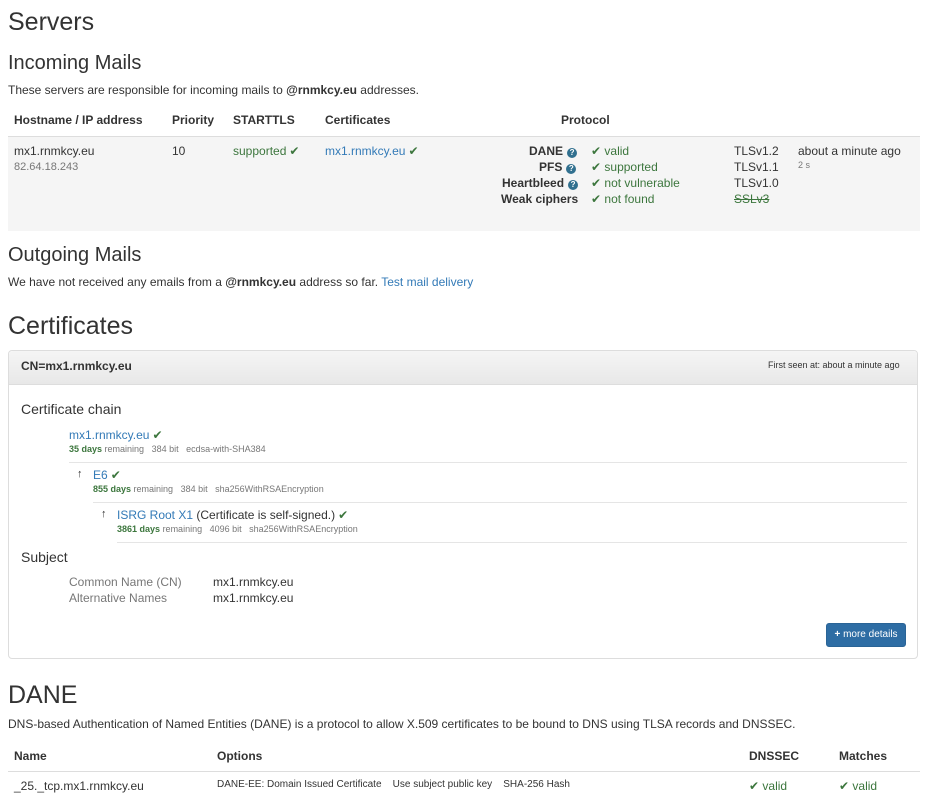 This screenshot has height=805, width=930. I want to click on dane-value-text: valid, so click(617, 151).